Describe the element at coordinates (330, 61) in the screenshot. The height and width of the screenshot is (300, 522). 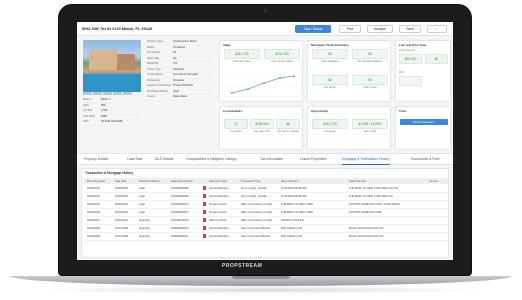
I see `open-mortgages-label: Open Mortgages` at that location.